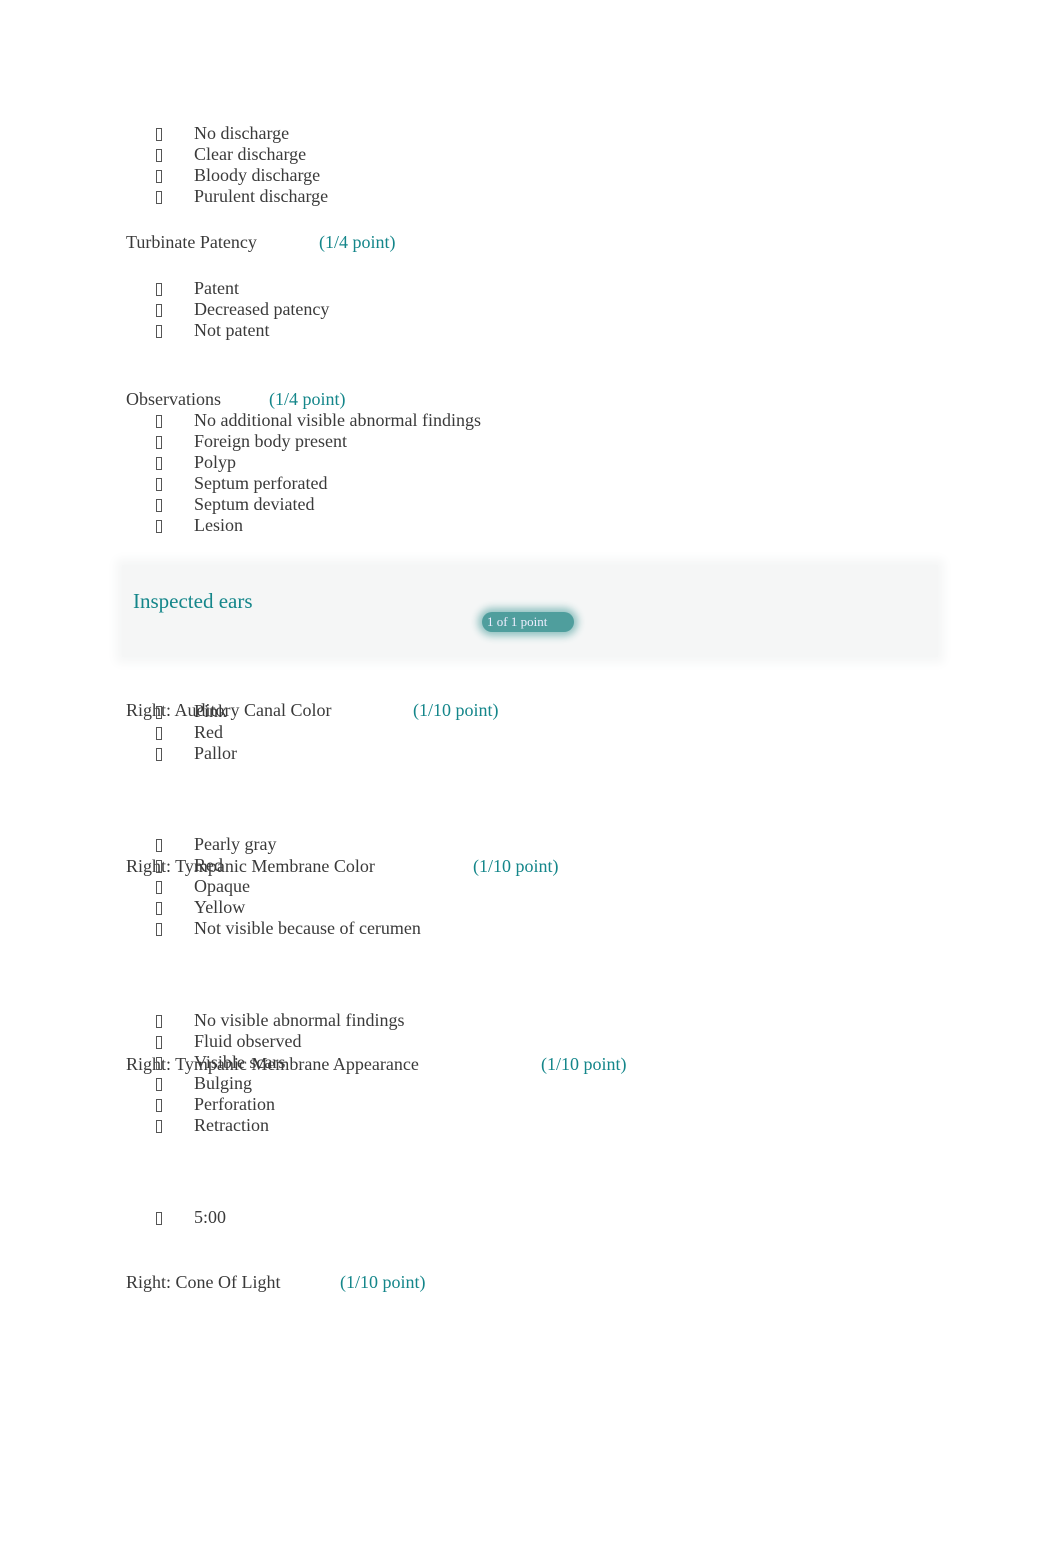 The height and width of the screenshot is (1561, 1062). What do you see at coordinates (216, 288) in the screenshot?
I see `option-label: Patent` at bounding box center [216, 288].